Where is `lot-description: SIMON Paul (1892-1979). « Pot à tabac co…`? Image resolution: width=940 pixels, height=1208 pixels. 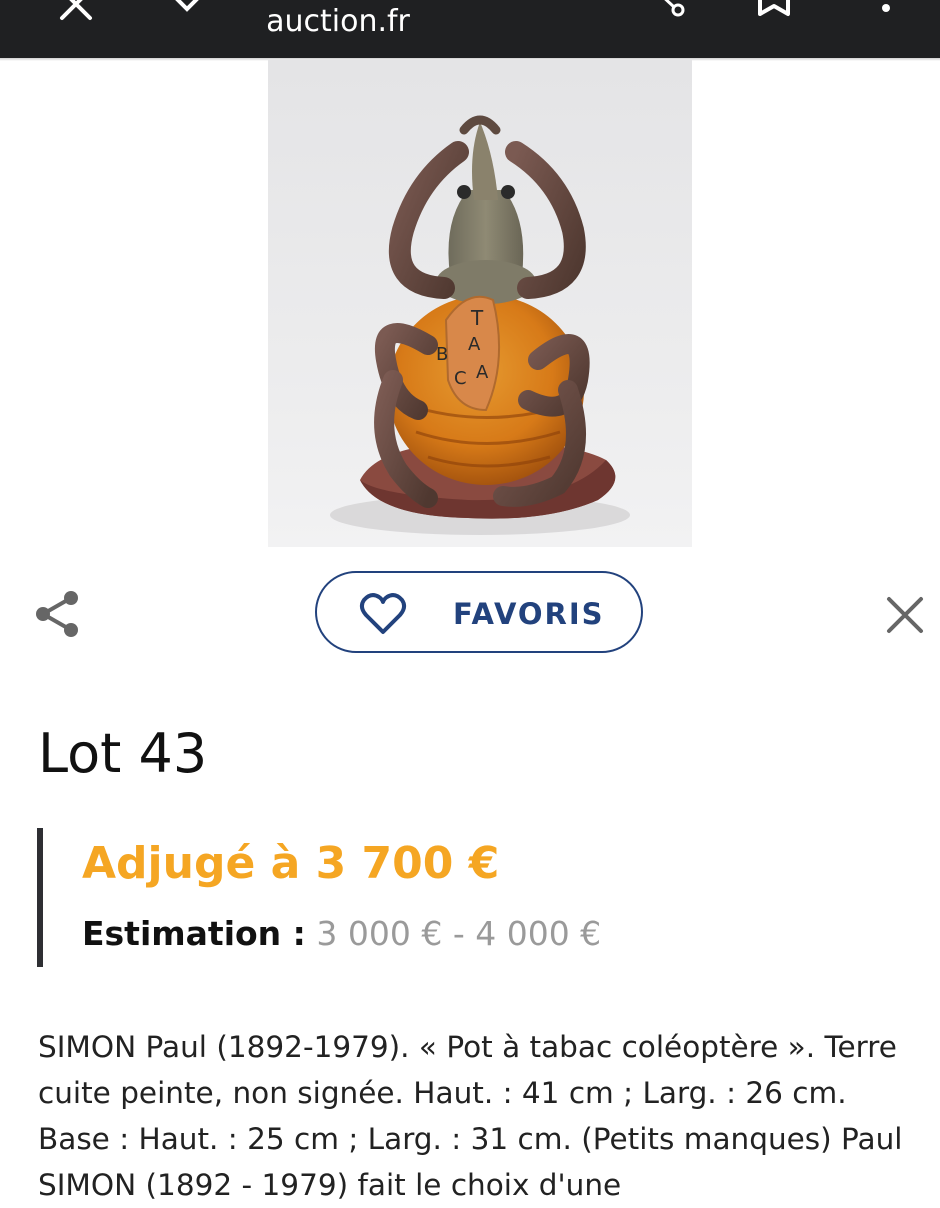
lot-description: SIMON Paul (1892-1979). « Pot à tabac co… is located at coordinates (470, 1116).